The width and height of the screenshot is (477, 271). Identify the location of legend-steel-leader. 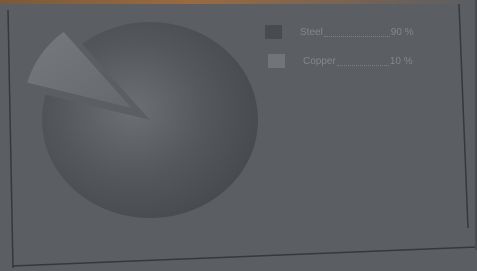
(356, 32).